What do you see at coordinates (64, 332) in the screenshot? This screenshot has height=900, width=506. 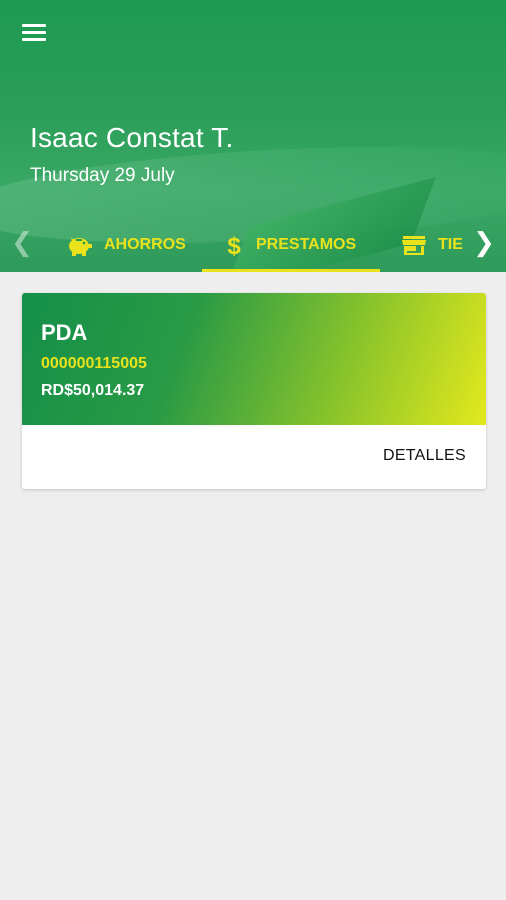 I see `loan-product-name: PDA` at bounding box center [64, 332].